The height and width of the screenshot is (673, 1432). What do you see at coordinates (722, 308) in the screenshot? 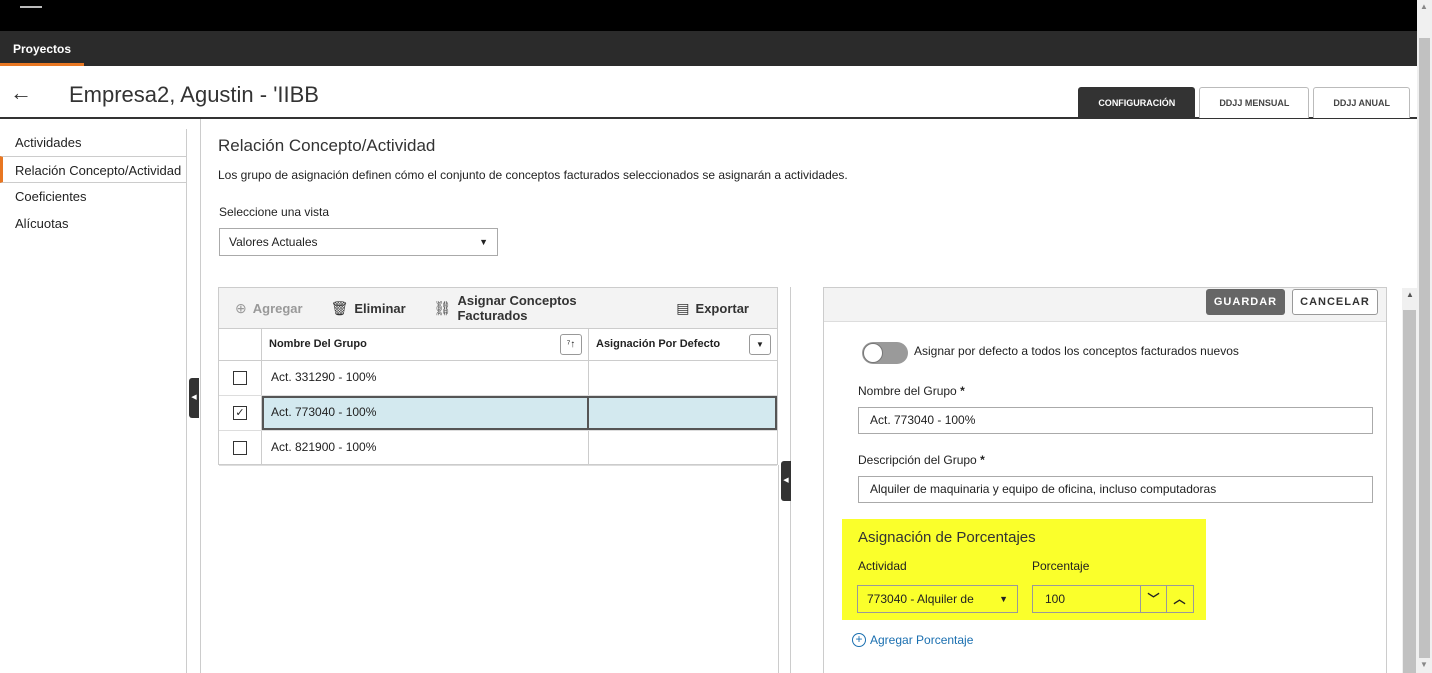
I see `export-button-label: Exportar` at bounding box center [722, 308].